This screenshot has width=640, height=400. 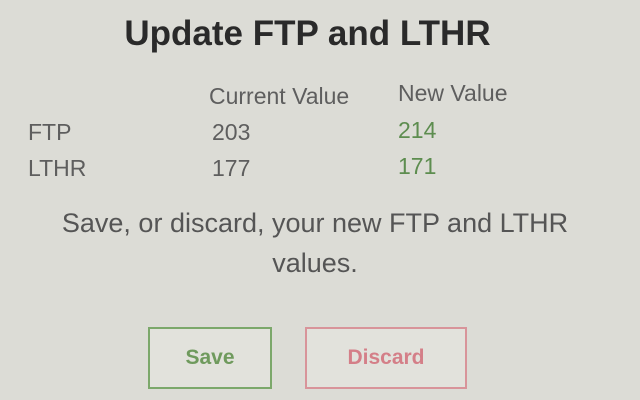 What do you see at coordinates (231, 132) in the screenshot?
I see `ftp-current-value: 203` at bounding box center [231, 132].